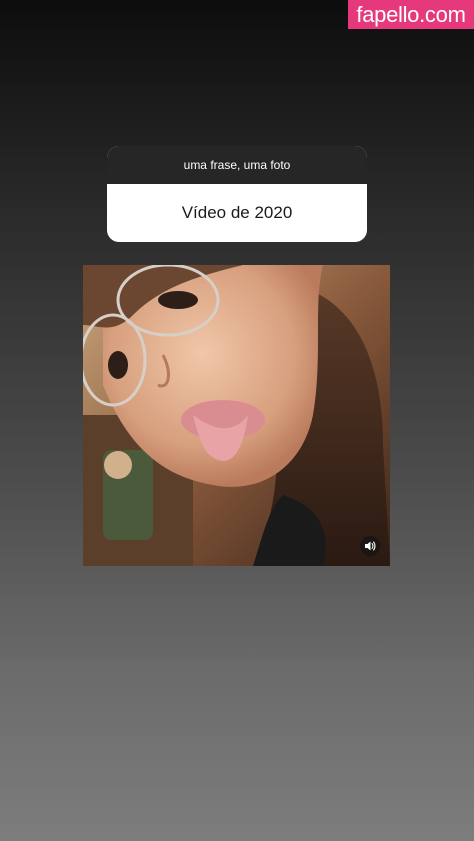  I want to click on watermark-logo: fapello.com, so click(411, 14).